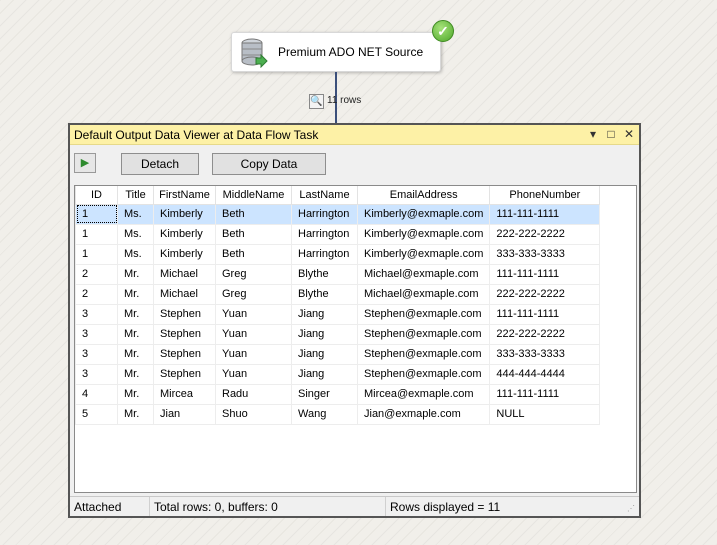 This screenshot has width=717, height=545. What do you see at coordinates (423, 414) in the screenshot?
I see `cell-emailaddress: Jian@exmaple.com` at bounding box center [423, 414].